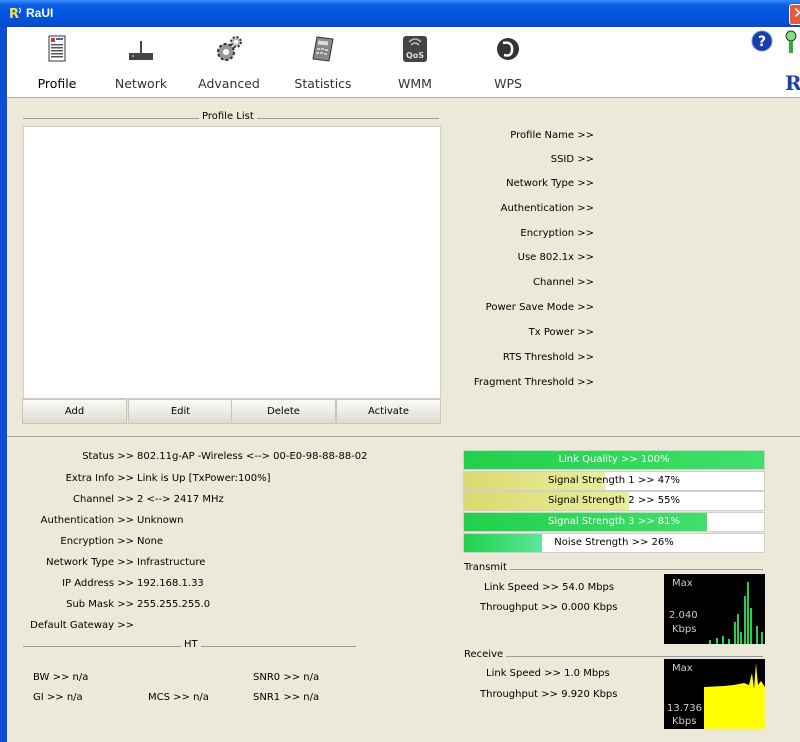 This screenshot has width=800, height=742. I want to click on transmit-throughput: Throughput >> 0.000 Kbps, so click(549, 607).